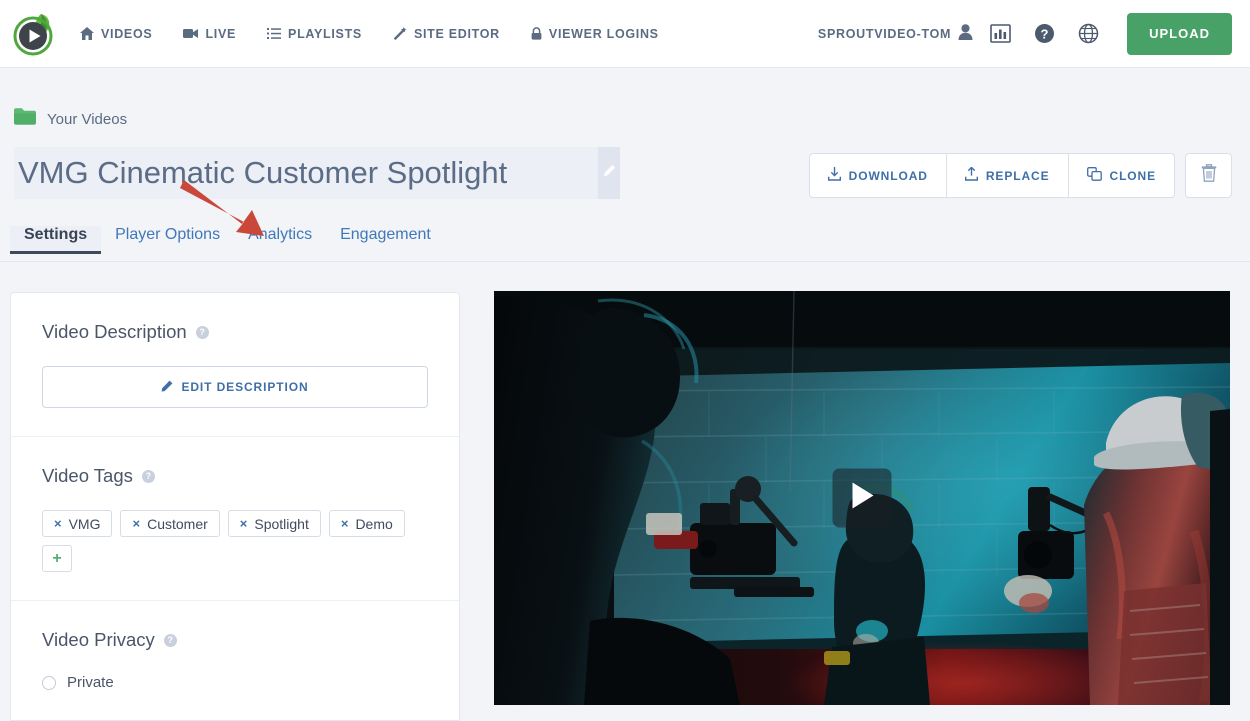 This screenshot has height=721, width=1250. I want to click on globe-icon, so click(1088, 34).